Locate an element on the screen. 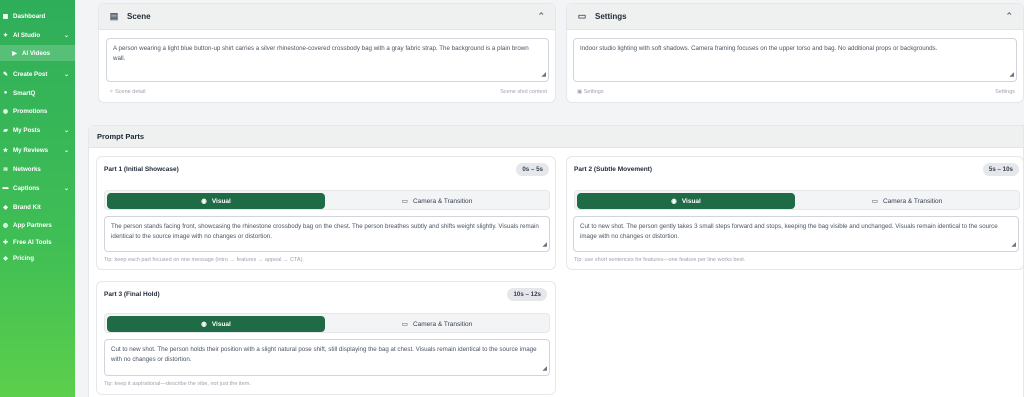  settings-footnote-left: ▣ Settings is located at coordinates (590, 92).